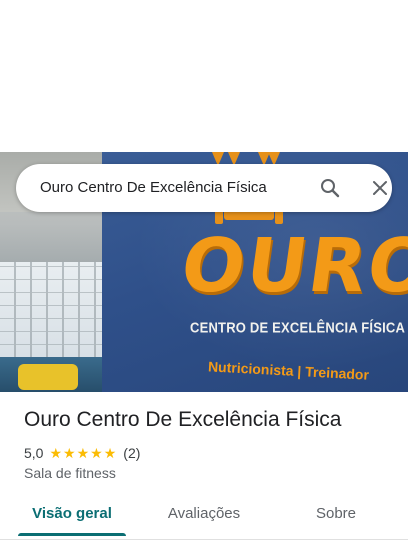 The width and height of the screenshot is (408, 544). I want to click on place-category: Sala de fitness, so click(70, 473).